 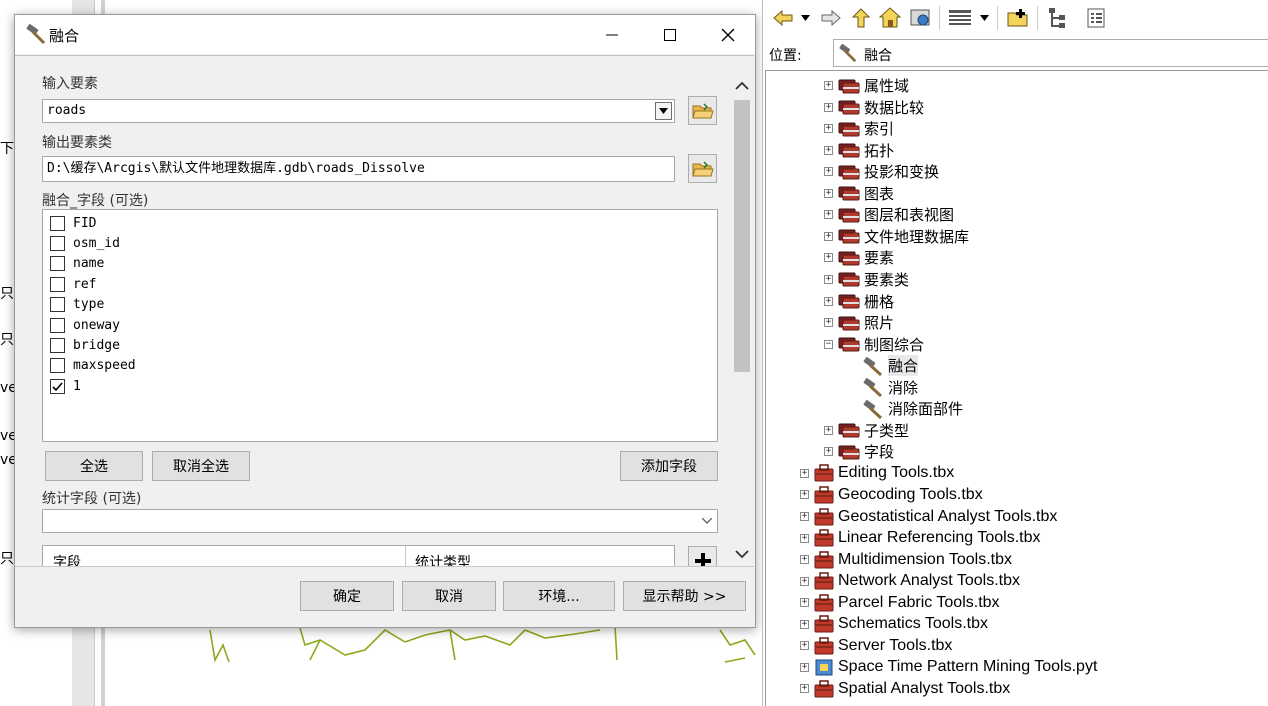 What do you see at coordinates (888, 171) in the screenshot?
I see `tree-node-toolset: 投影和变换` at bounding box center [888, 171].